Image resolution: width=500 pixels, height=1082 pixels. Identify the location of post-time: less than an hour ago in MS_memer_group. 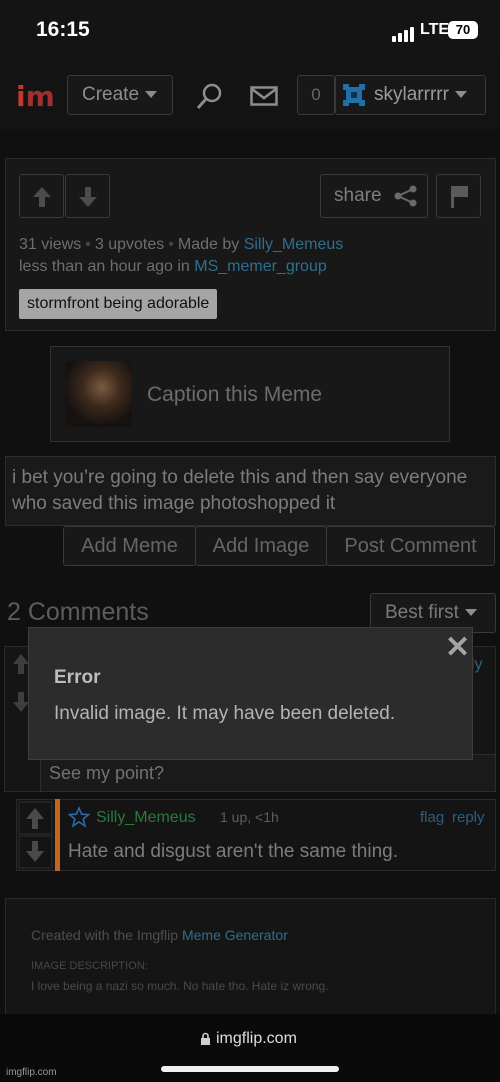
(173, 266).